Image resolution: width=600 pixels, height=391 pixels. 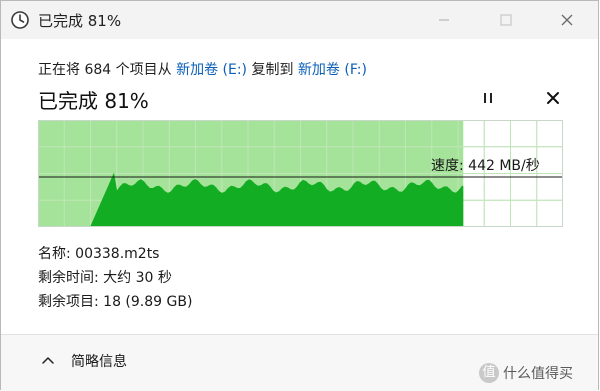 I want to click on items-remaining: 剩余项目: 18 (9.89 GB), so click(x=115, y=302).